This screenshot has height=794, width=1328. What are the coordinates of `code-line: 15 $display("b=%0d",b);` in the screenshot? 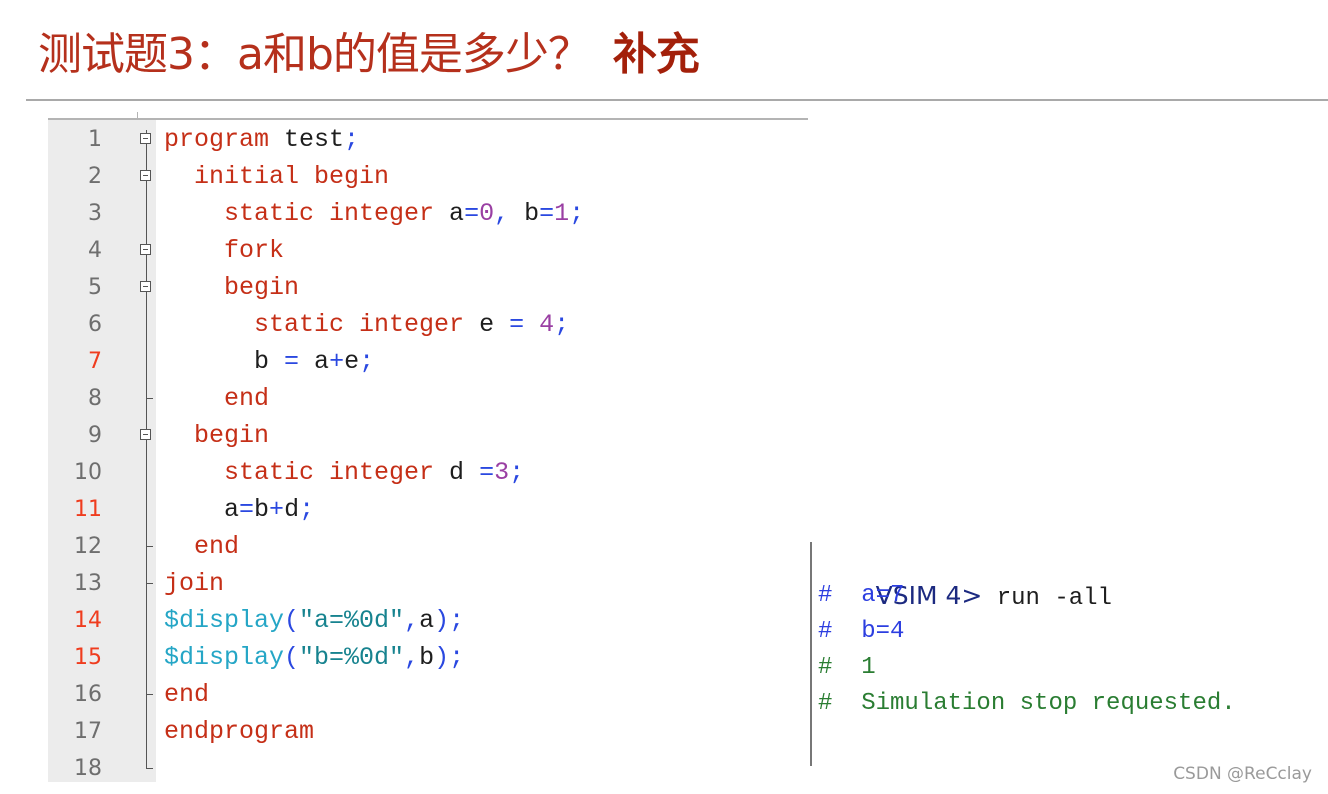 It's located at (428, 657).